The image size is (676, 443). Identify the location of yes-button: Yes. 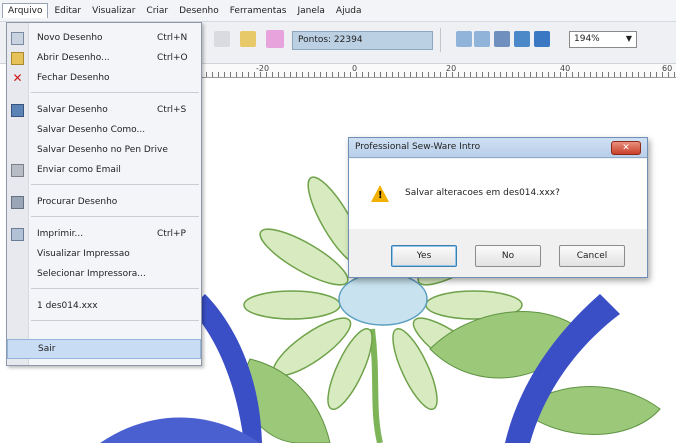
(424, 256).